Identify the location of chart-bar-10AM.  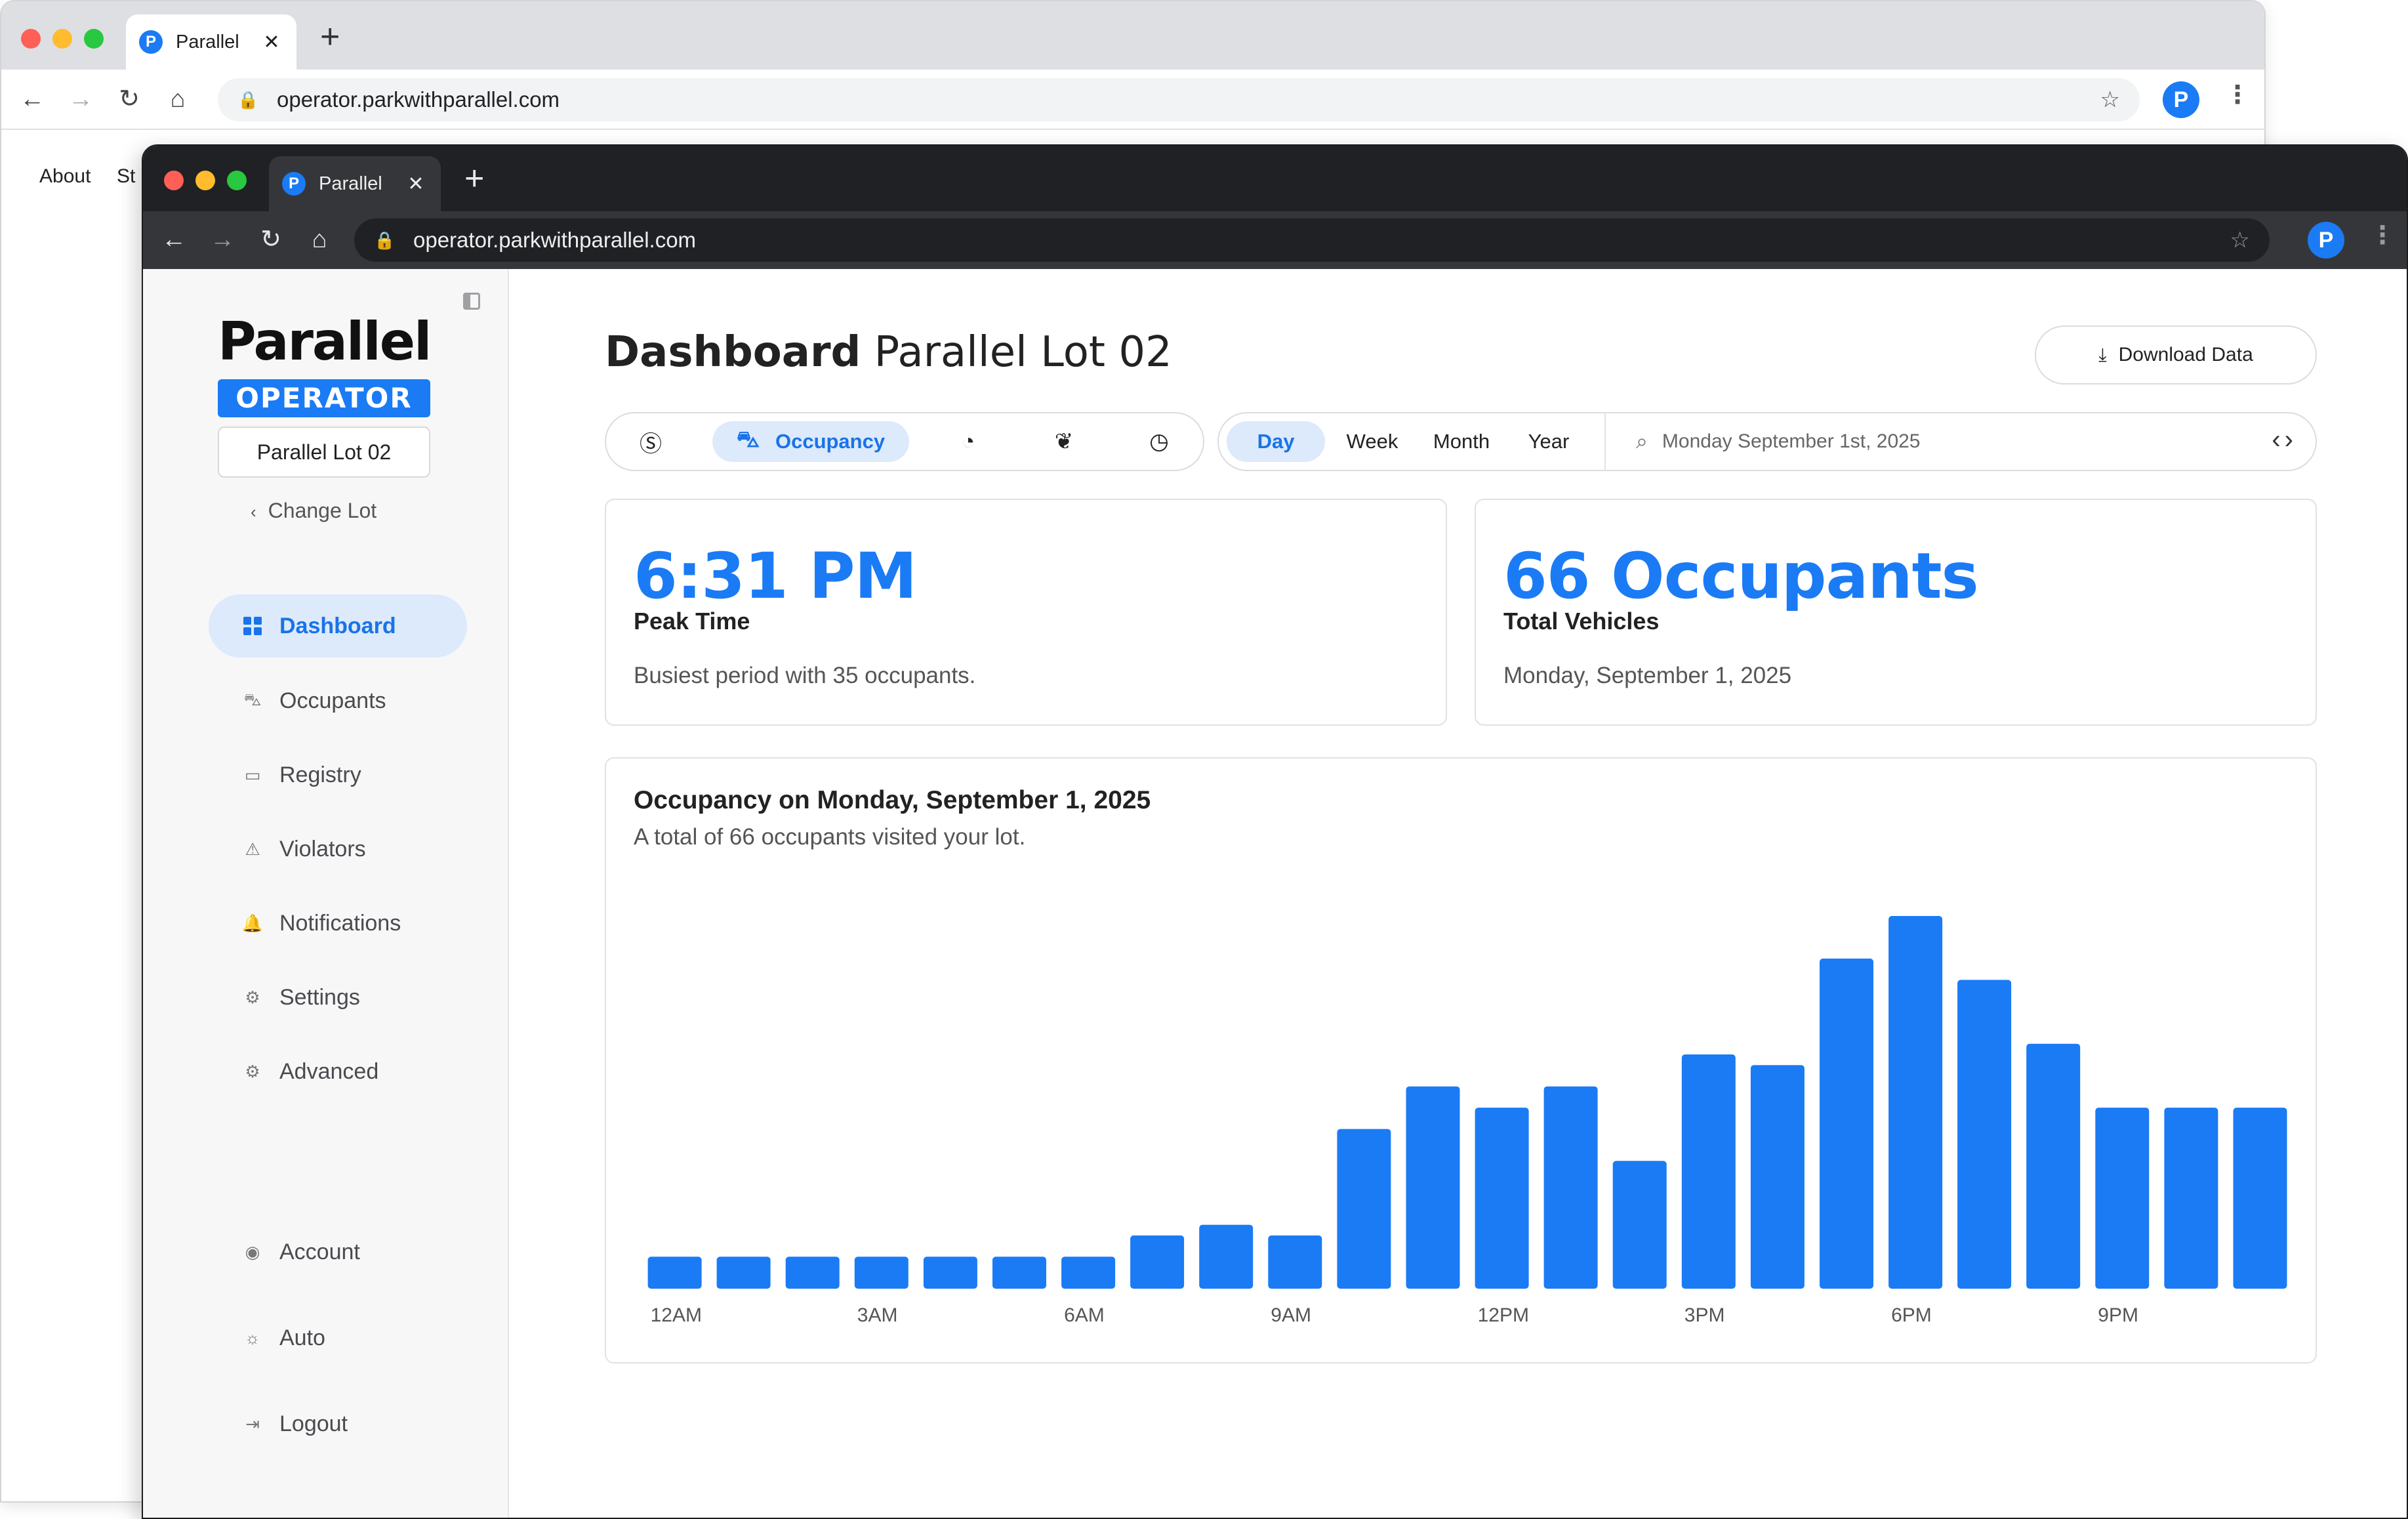
(1364, 1209).